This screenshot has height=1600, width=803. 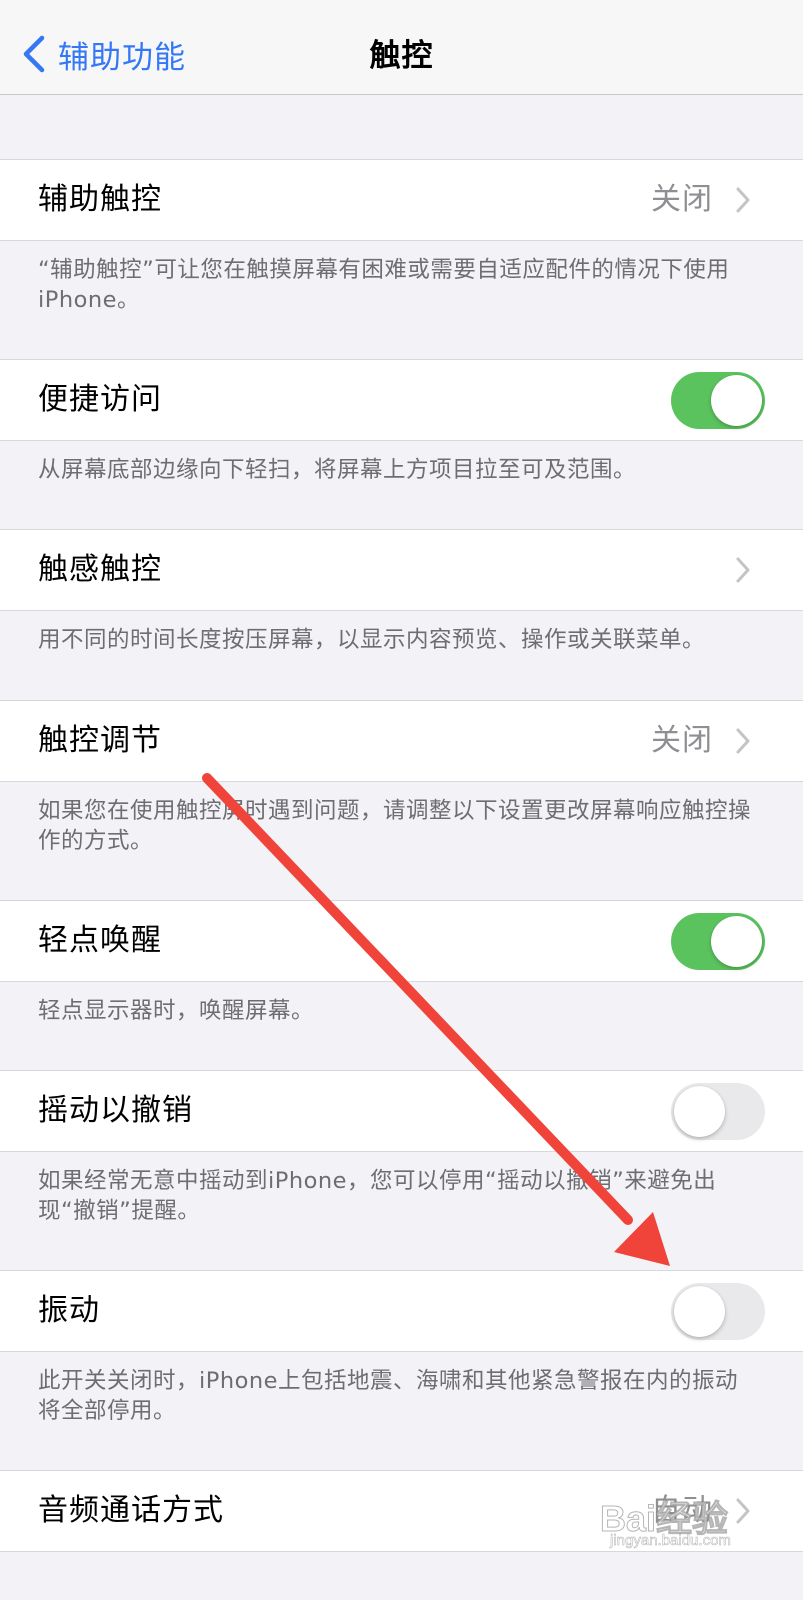 I want to click on row-label: 辅助触控, so click(x=100, y=199).